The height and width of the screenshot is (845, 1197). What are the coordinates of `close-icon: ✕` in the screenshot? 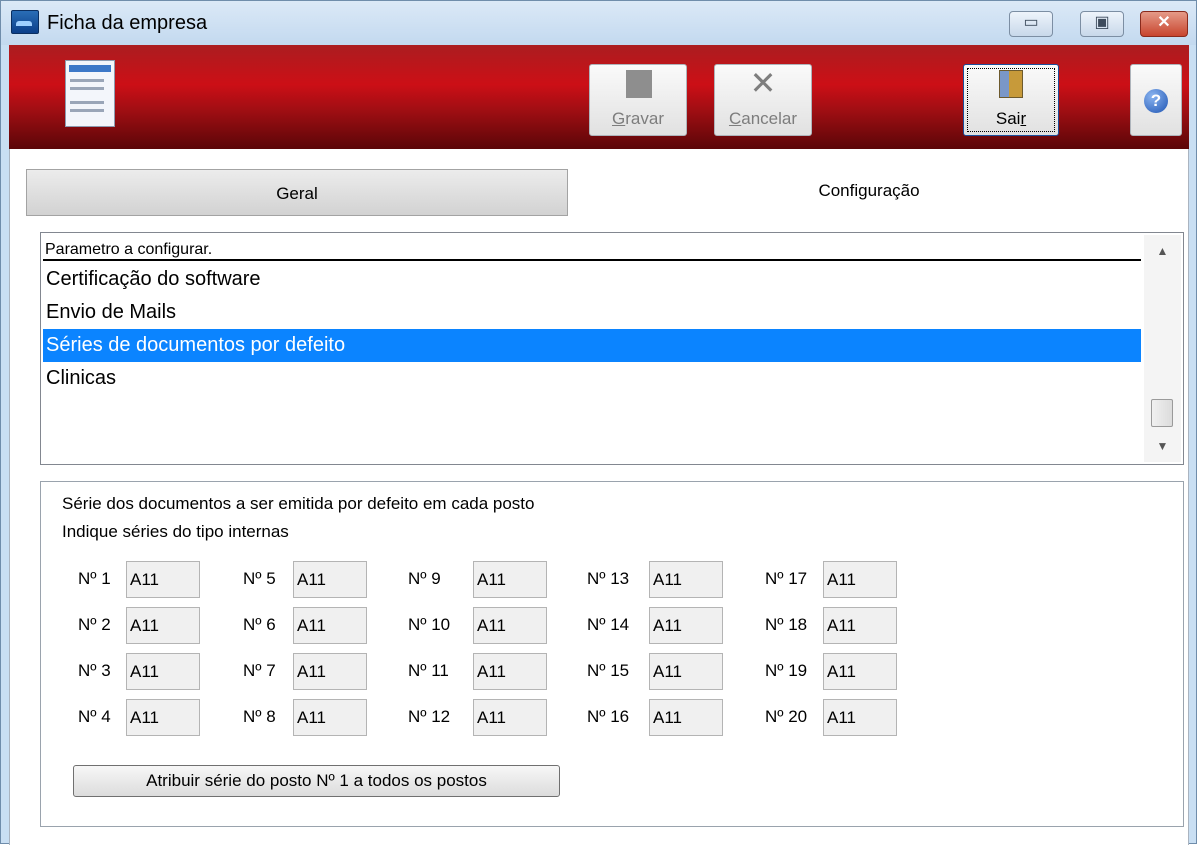 It's located at (763, 83).